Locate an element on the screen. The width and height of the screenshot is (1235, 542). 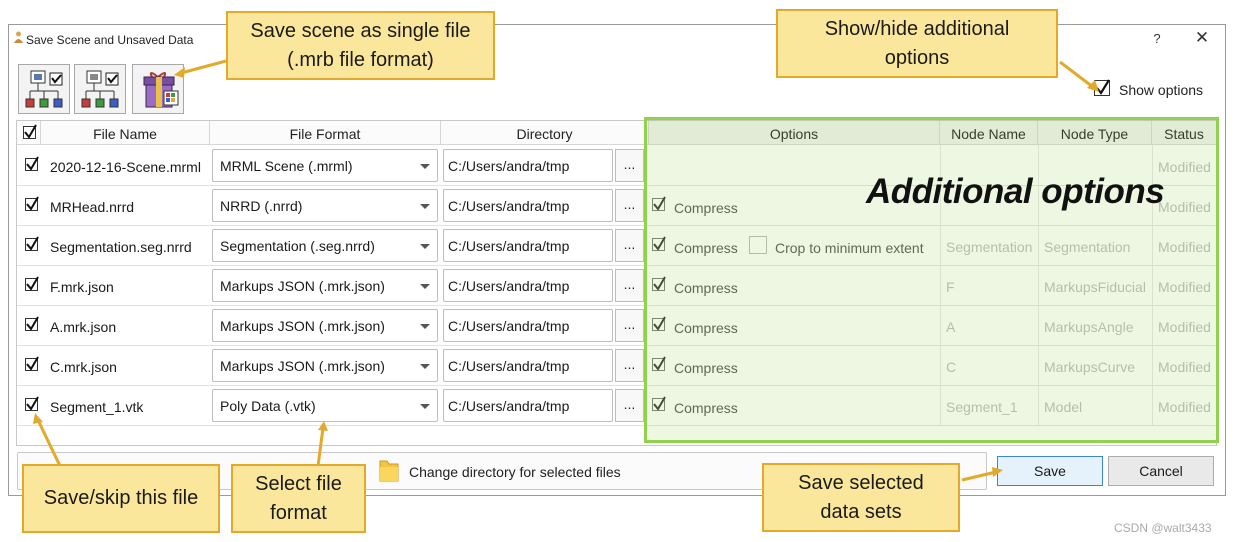
callout-text: (.mrb file format) is located at coordinates (360, 59).